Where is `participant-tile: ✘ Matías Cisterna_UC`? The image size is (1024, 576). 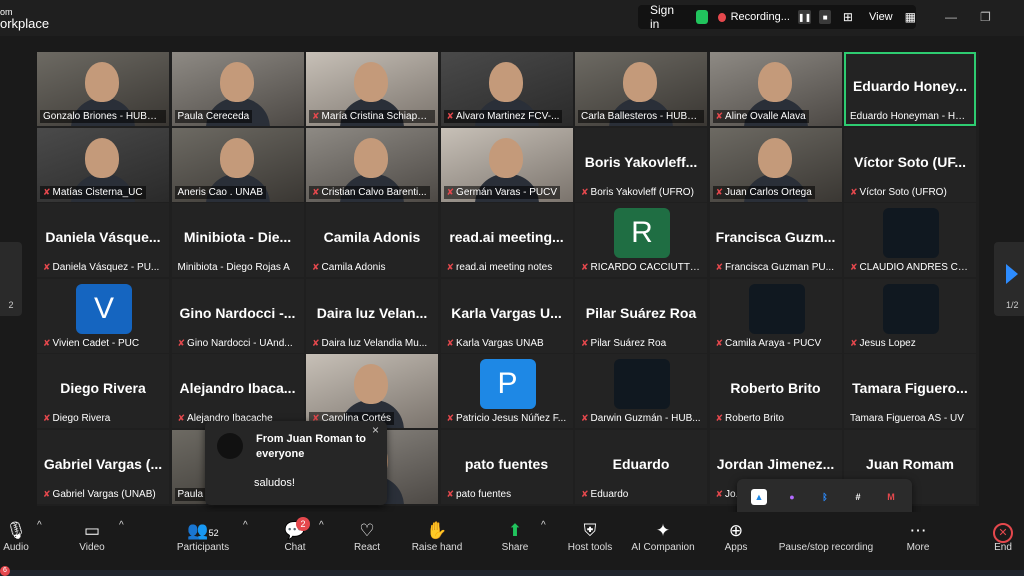
participant-tile: ✘ Matías Cisterna_UC is located at coordinates (103, 164).